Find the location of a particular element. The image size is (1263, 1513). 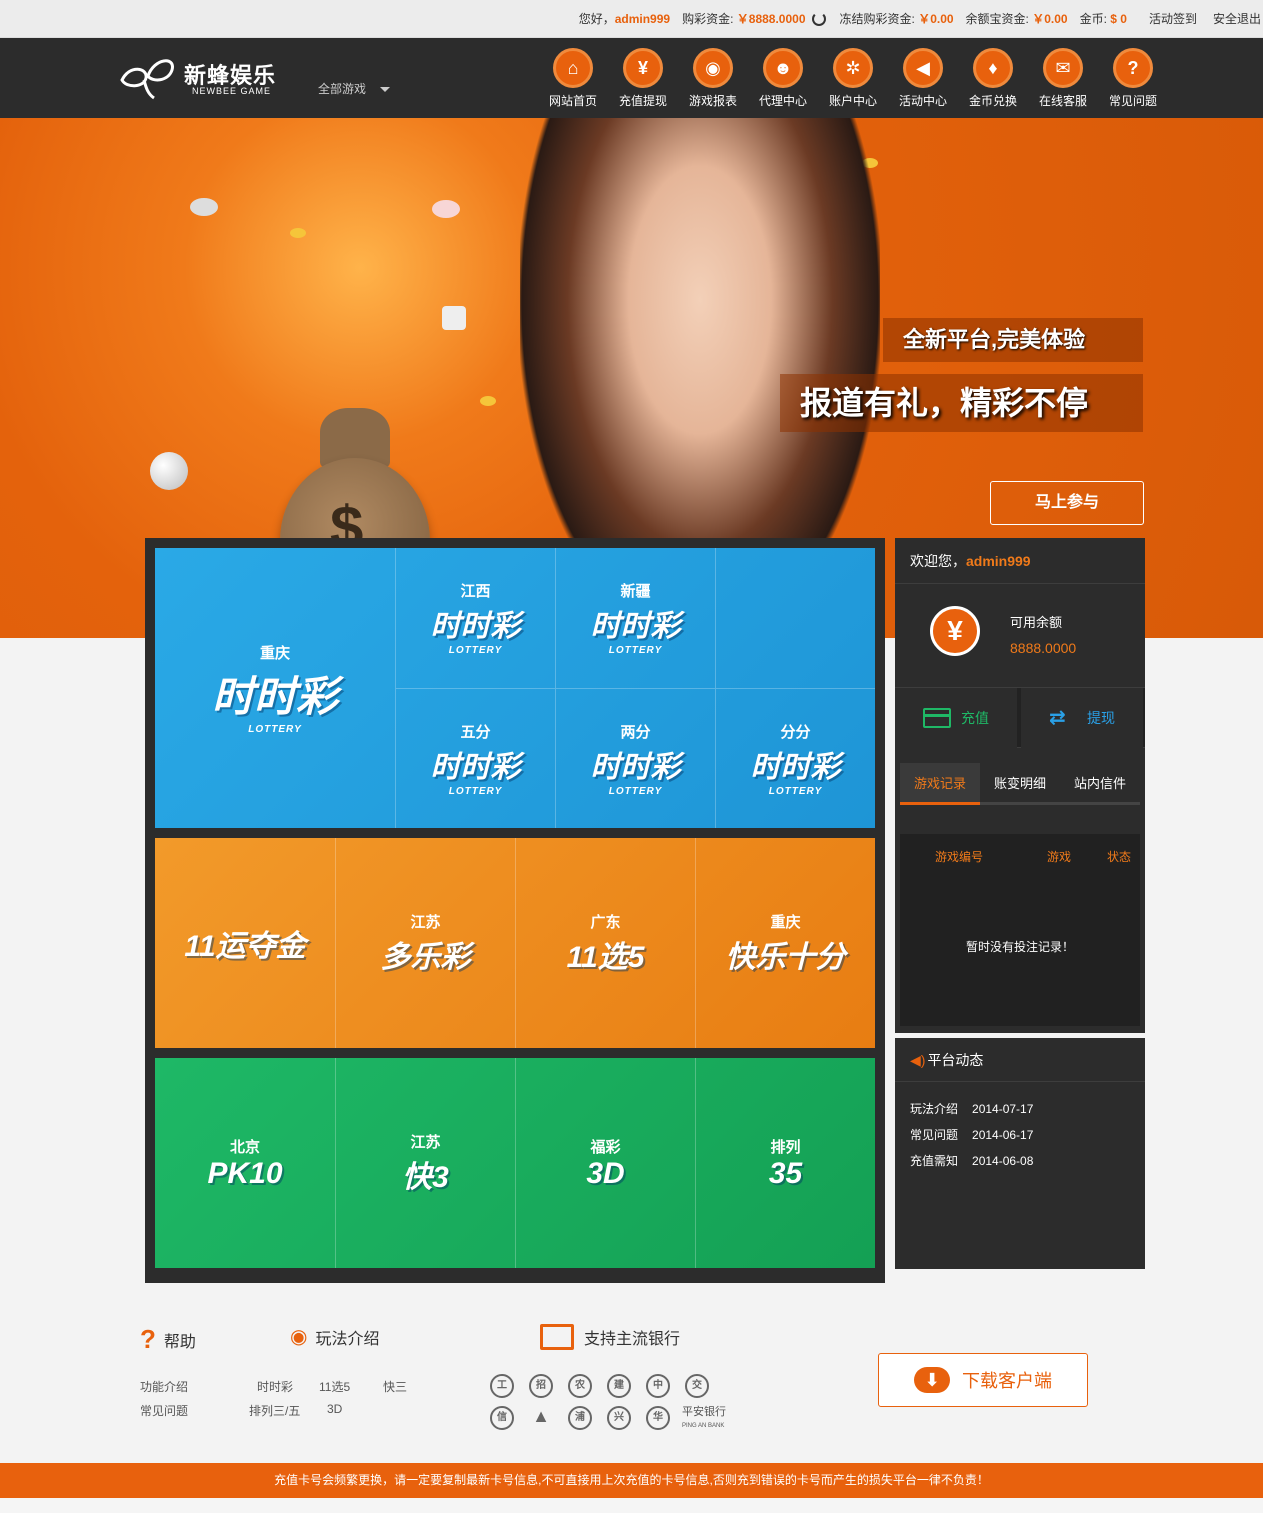

join-now-button: 马上参与 is located at coordinates (1067, 503).